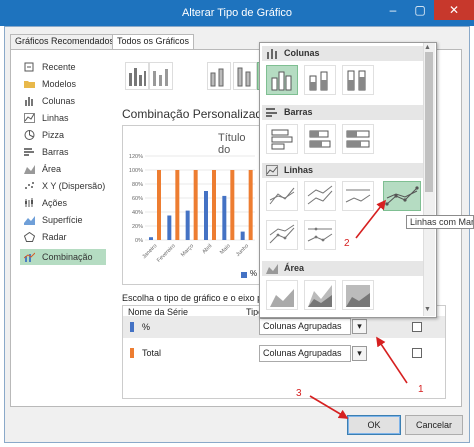 The image size is (474, 447). What do you see at coordinates (421, 389) in the screenshot?
I see `annotation-number-1: 1` at bounding box center [421, 389].